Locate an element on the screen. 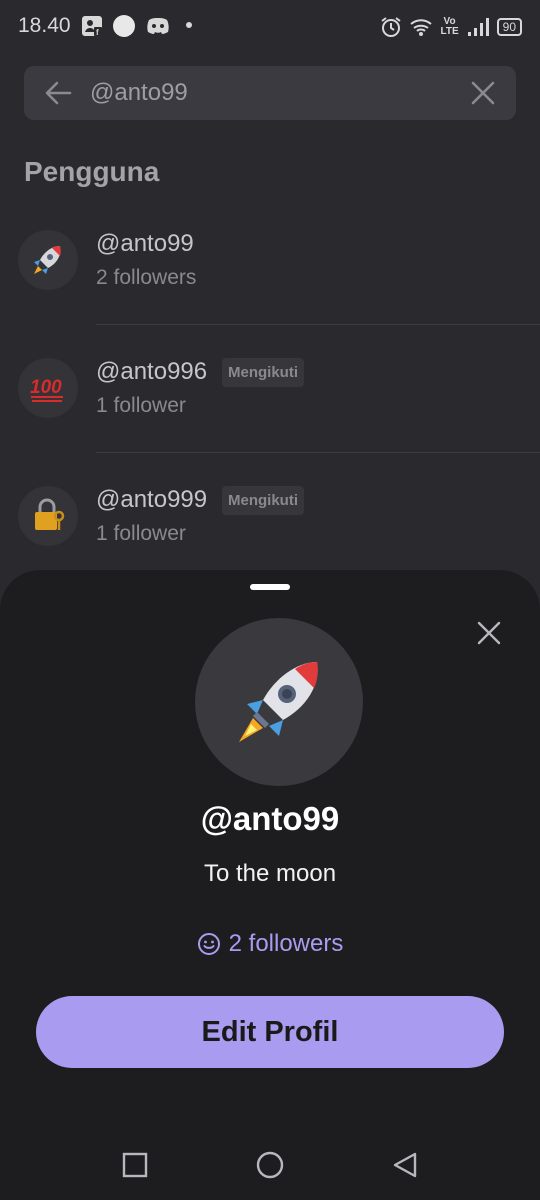  volte-bottom-label: LTE is located at coordinates (449, 31).